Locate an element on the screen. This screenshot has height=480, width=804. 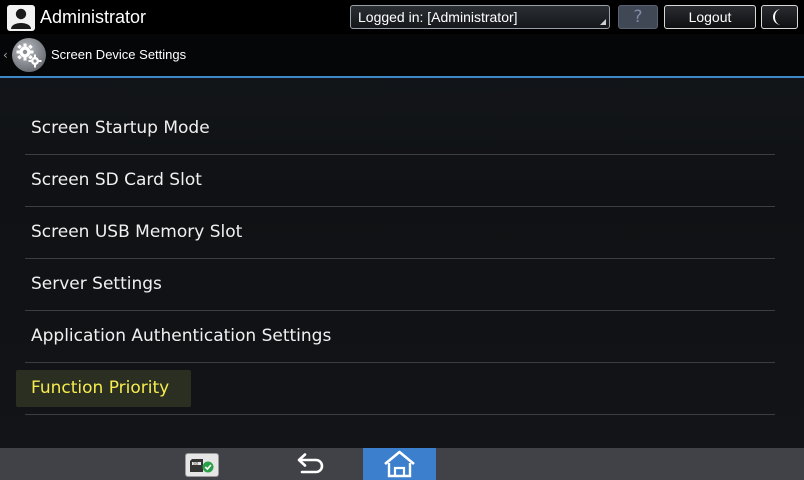
bottom-nav-bar: SD is located at coordinates (402, 464).